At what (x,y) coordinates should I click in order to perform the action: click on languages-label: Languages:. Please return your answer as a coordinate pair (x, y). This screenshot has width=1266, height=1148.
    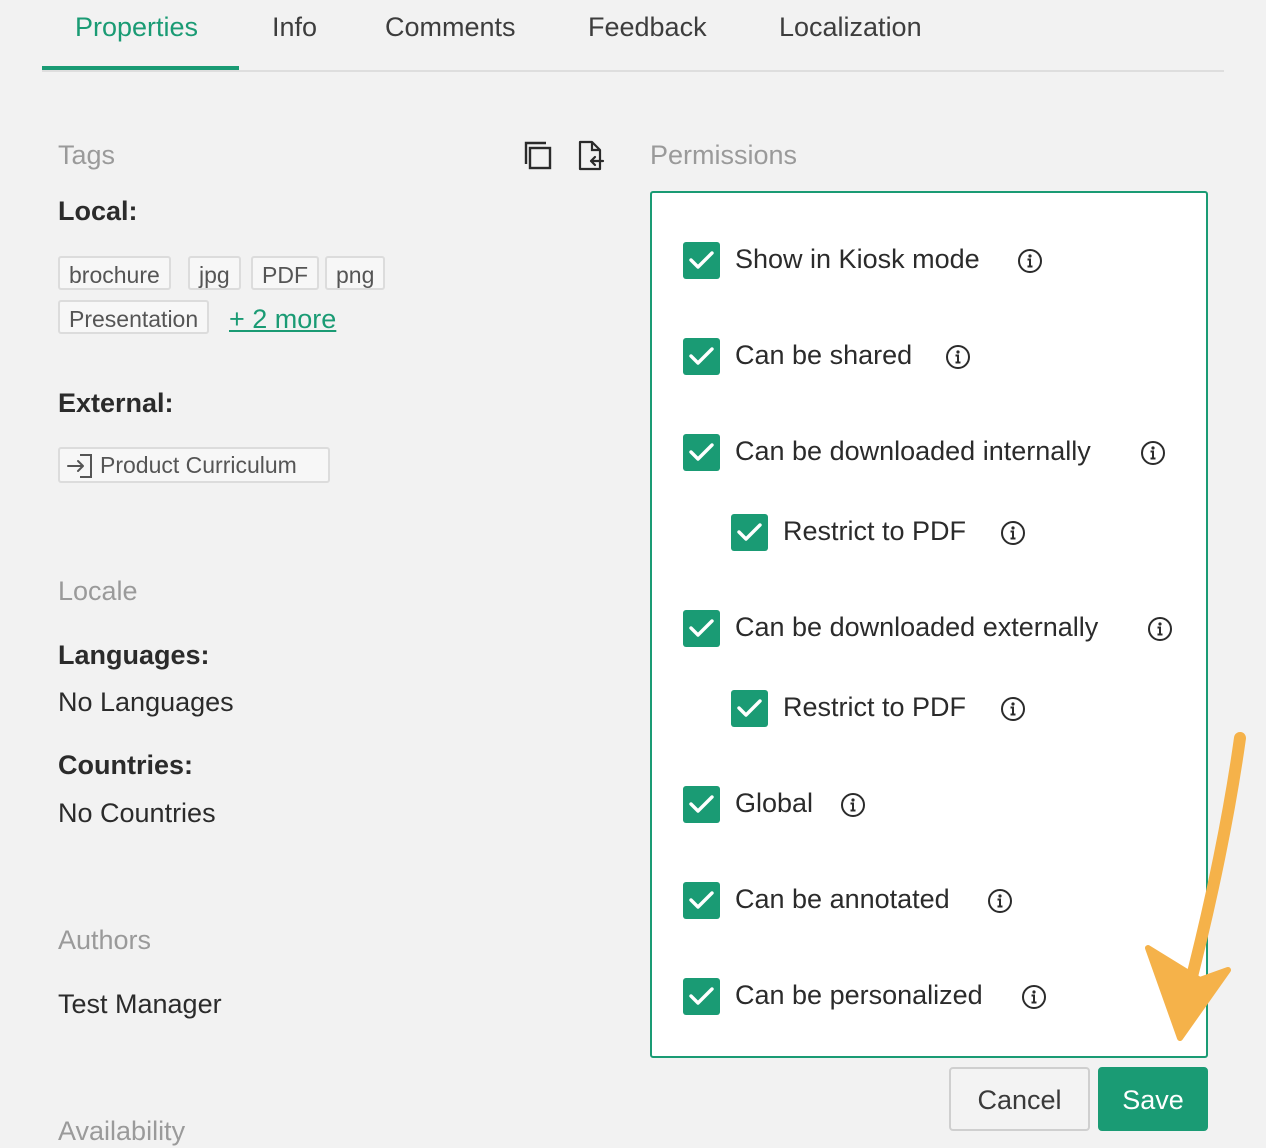
    Looking at the image, I should click on (134, 655).